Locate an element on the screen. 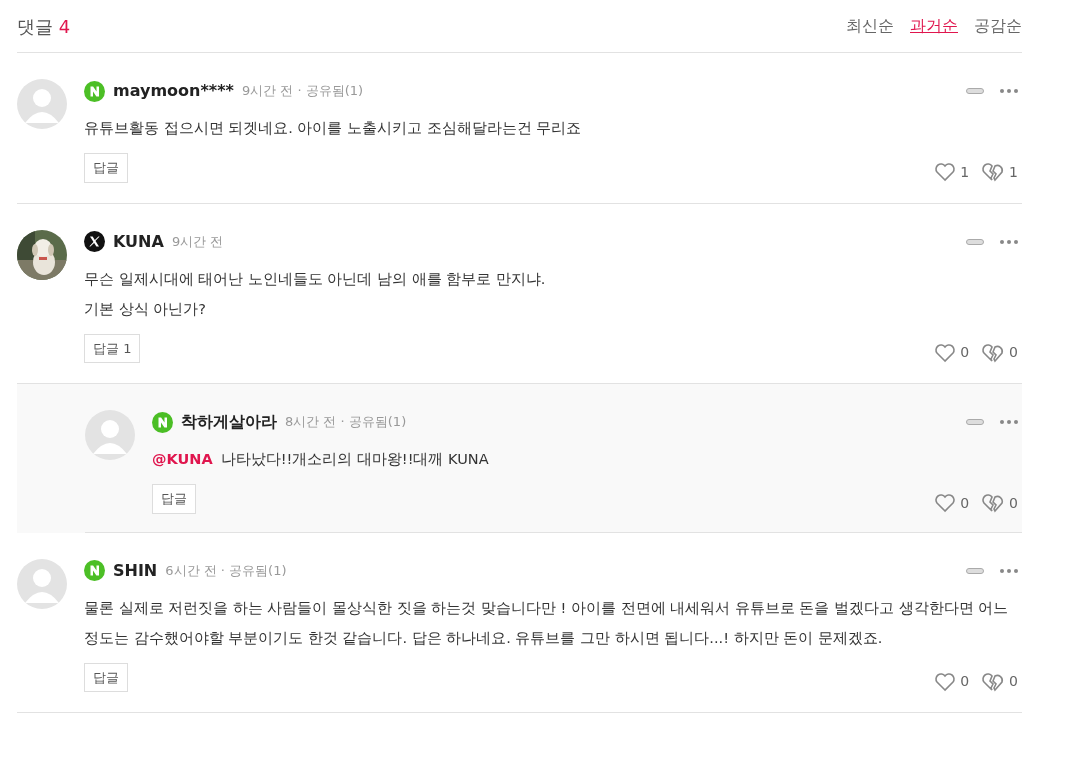  like-count: 1 is located at coordinates (965, 172).